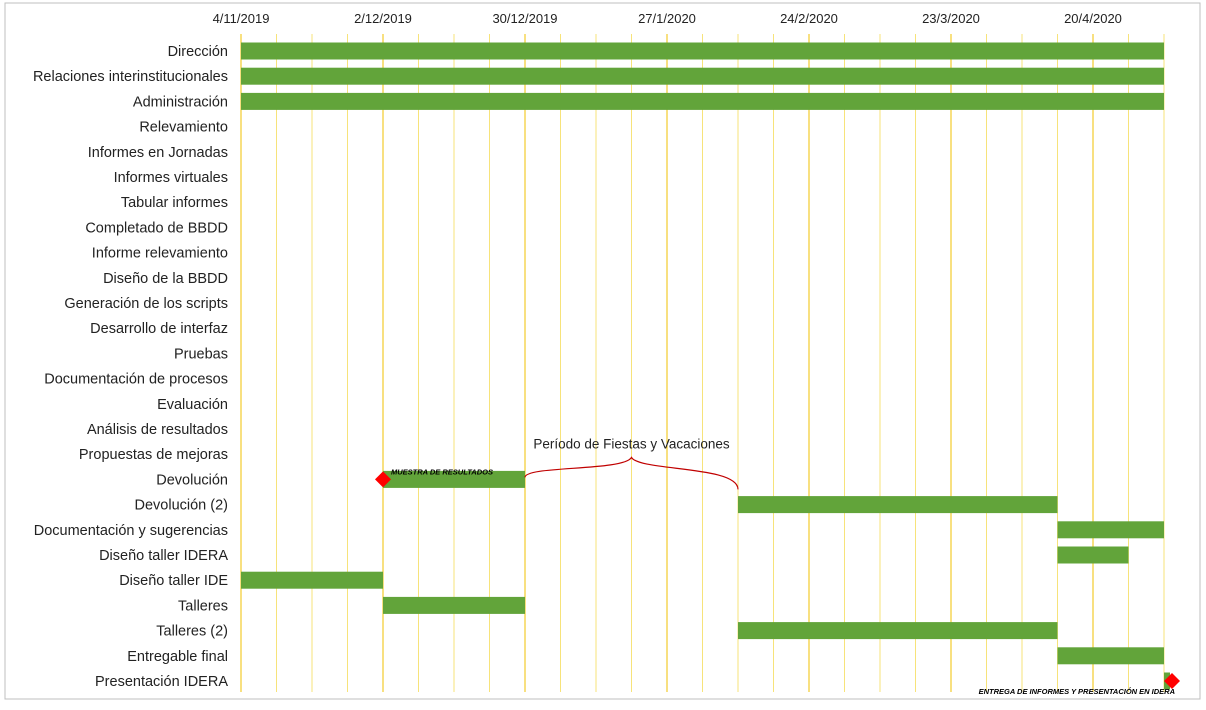 The image size is (1206, 710). I want to click on annotation-label: Período de Fiestas y Vacaciones, so click(631, 443).